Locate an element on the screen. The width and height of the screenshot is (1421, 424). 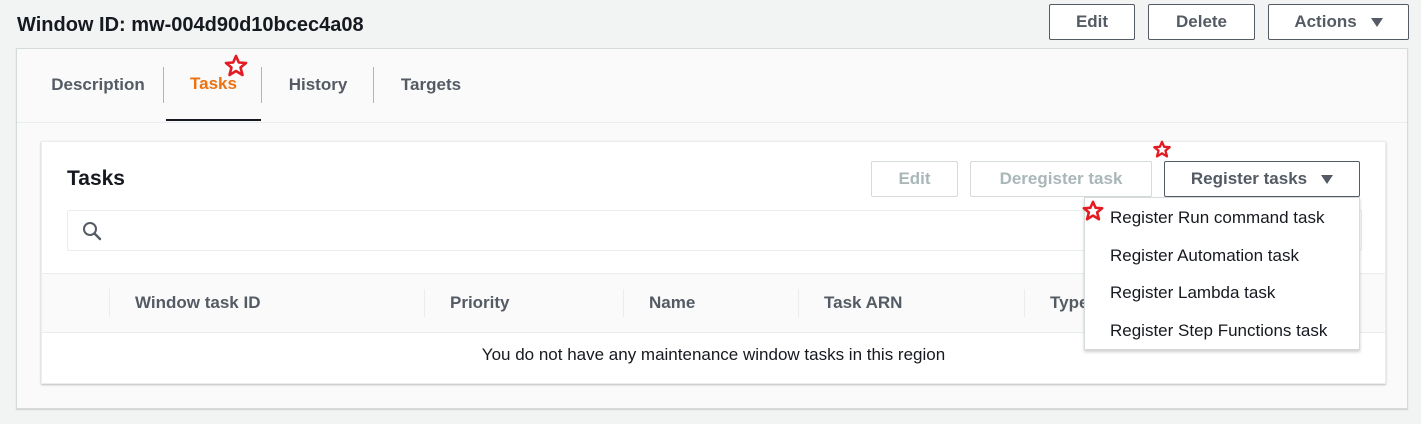
tab-description: Description is located at coordinates (98, 85).